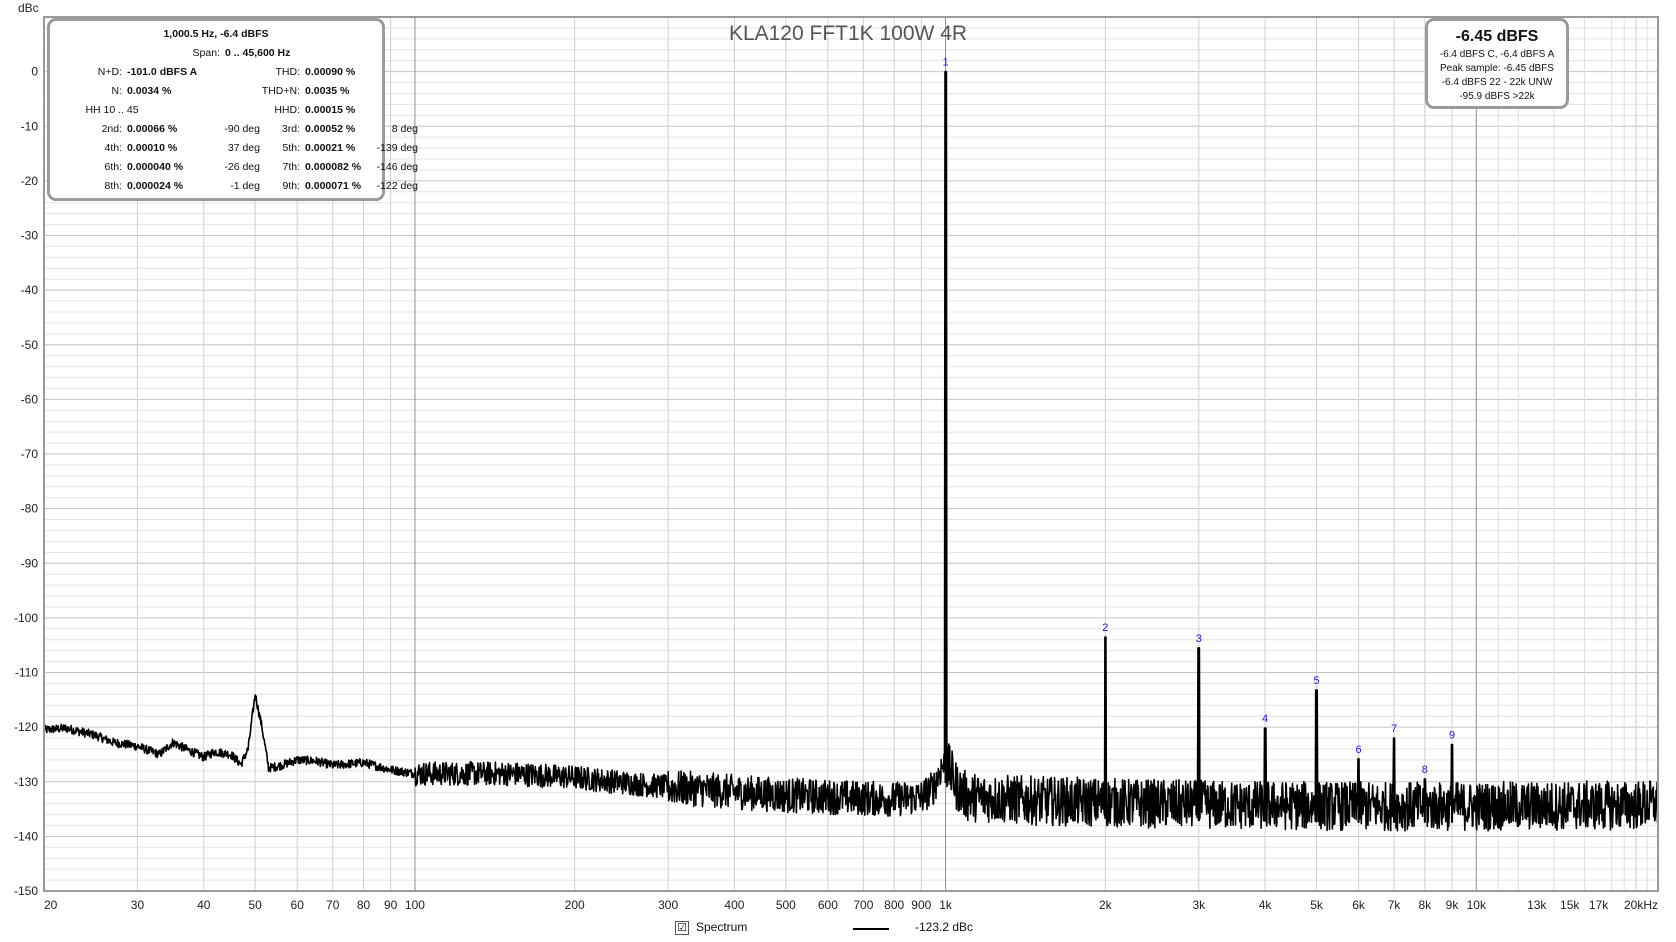 This screenshot has width=1676, height=942. What do you see at coordinates (155, 186) in the screenshot?
I see `row-value: 0.000024 %` at bounding box center [155, 186].